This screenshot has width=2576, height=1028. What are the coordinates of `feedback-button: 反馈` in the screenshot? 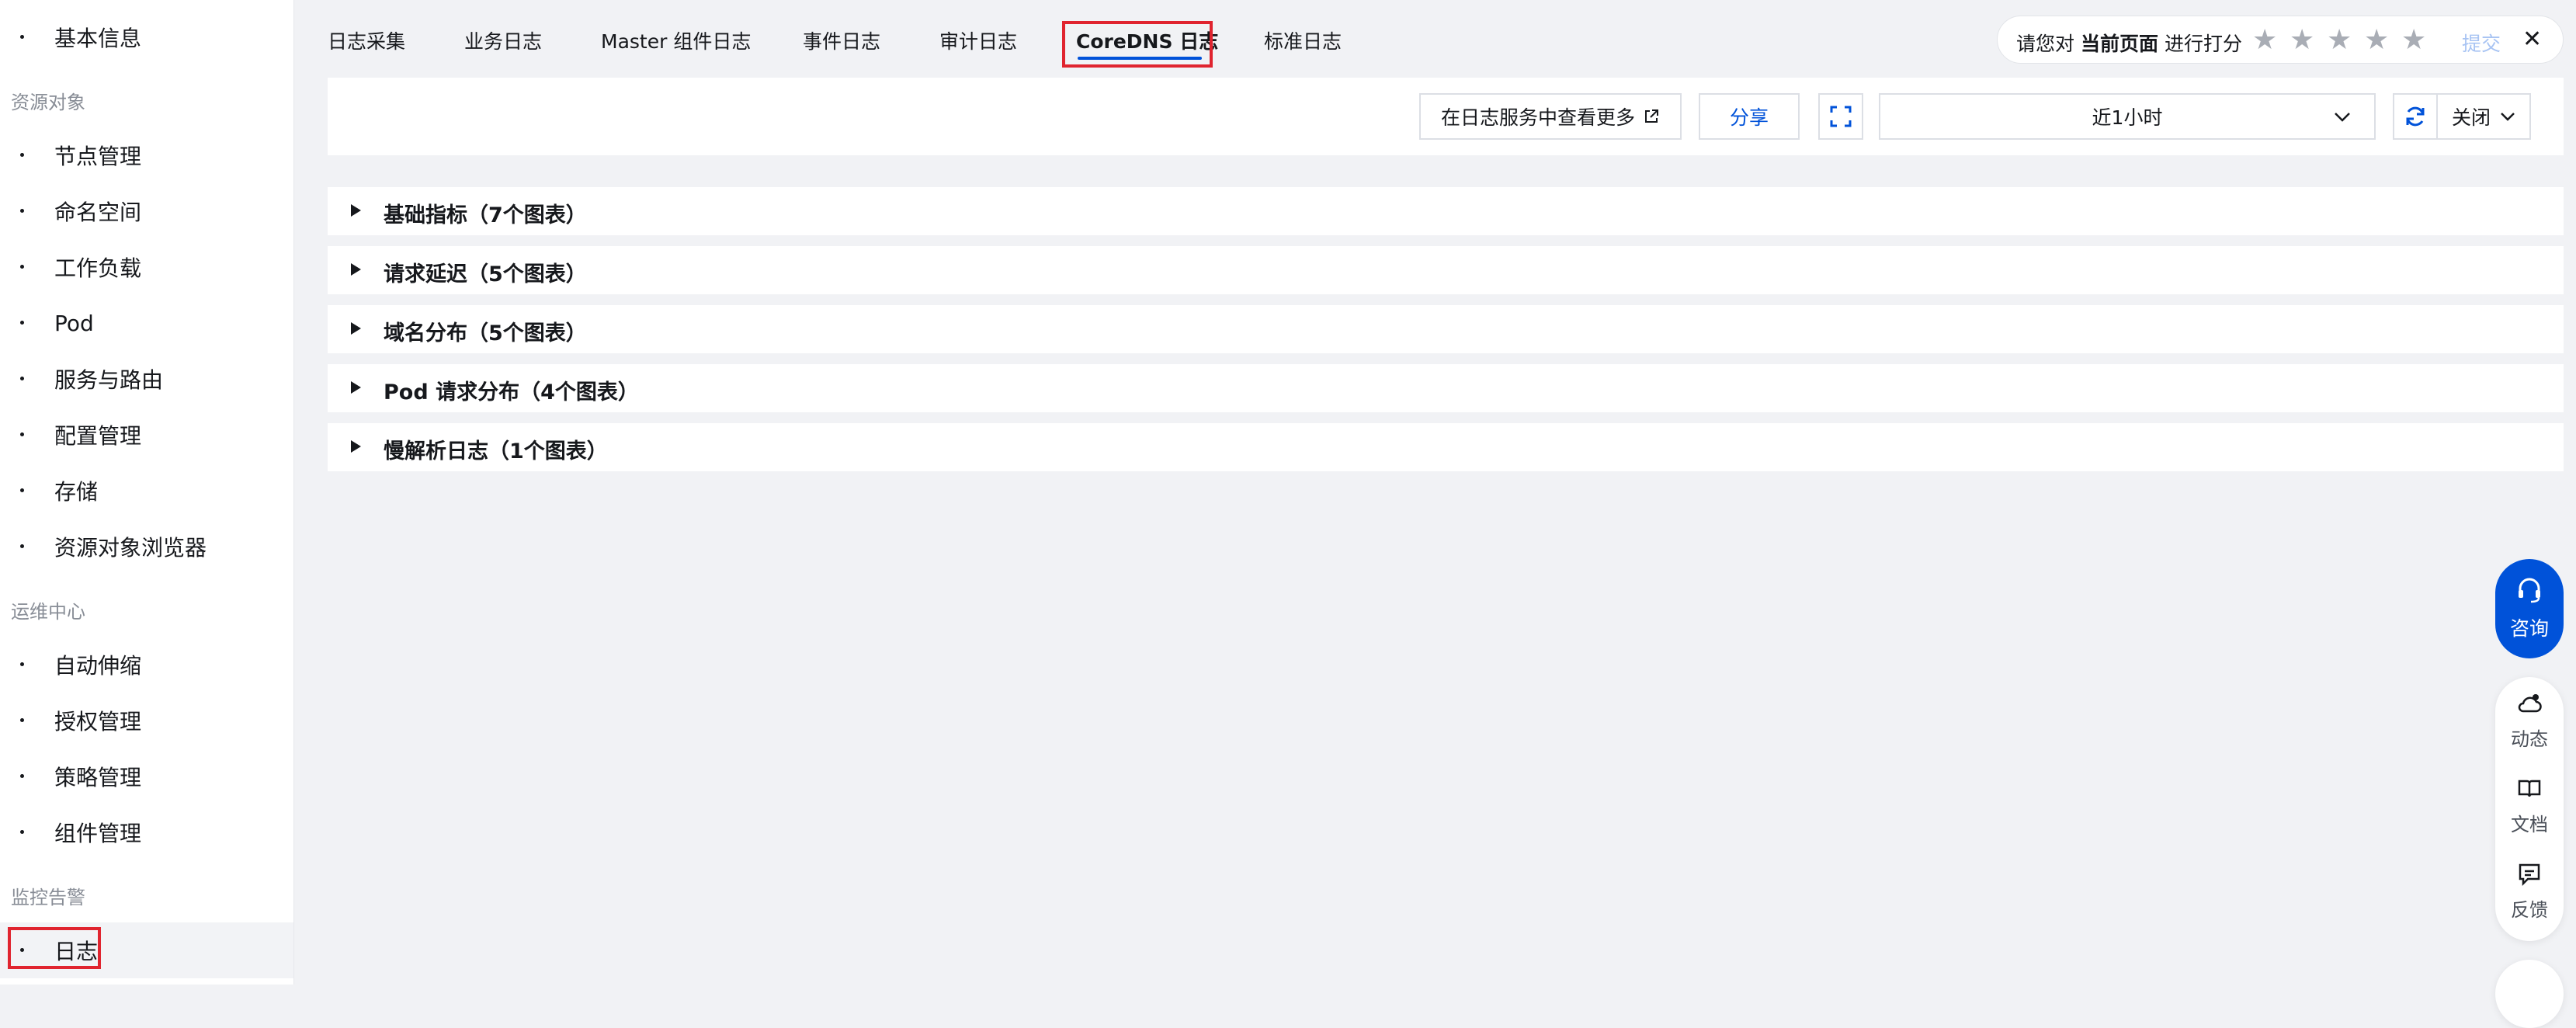 It's located at (2529, 887).